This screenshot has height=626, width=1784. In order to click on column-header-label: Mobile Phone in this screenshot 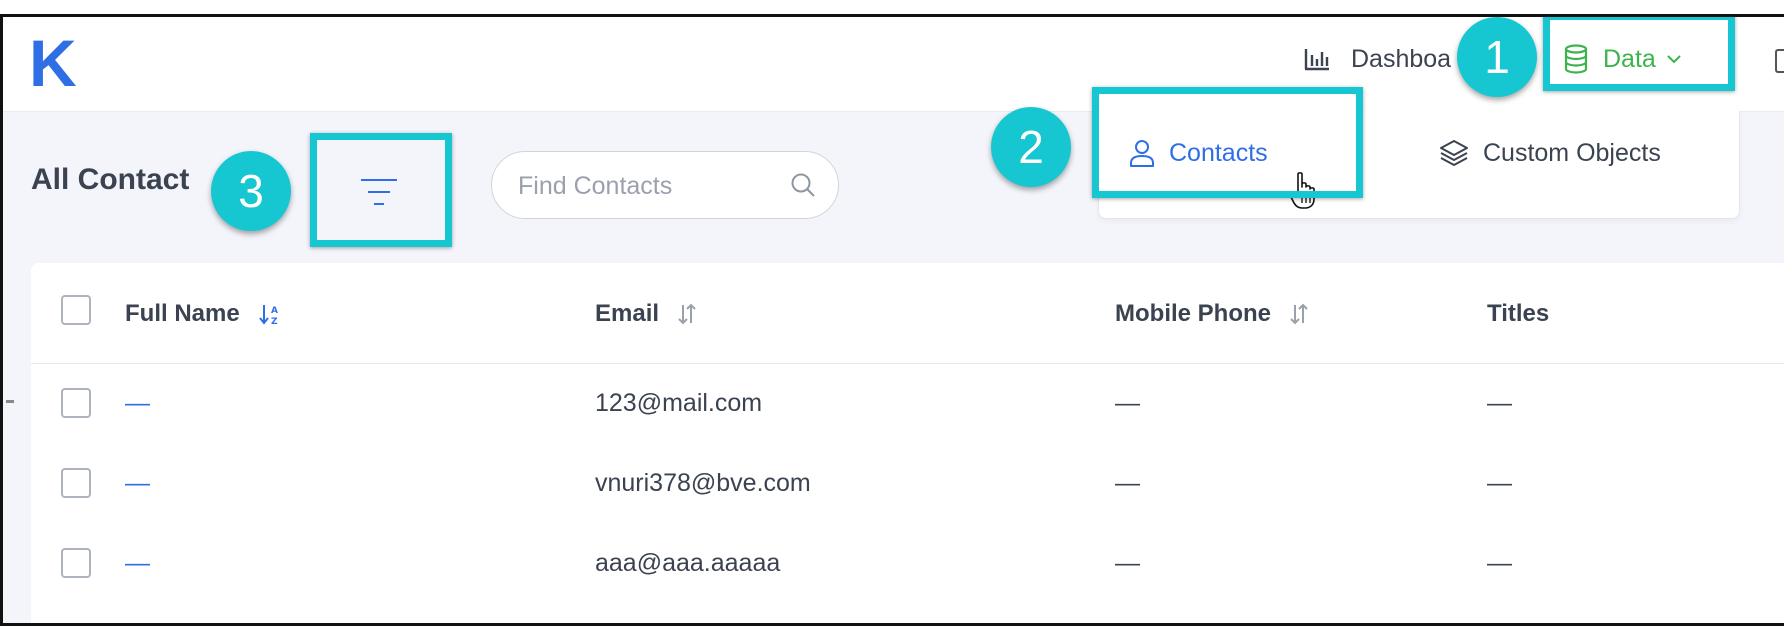, I will do `click(1193, 313)`.